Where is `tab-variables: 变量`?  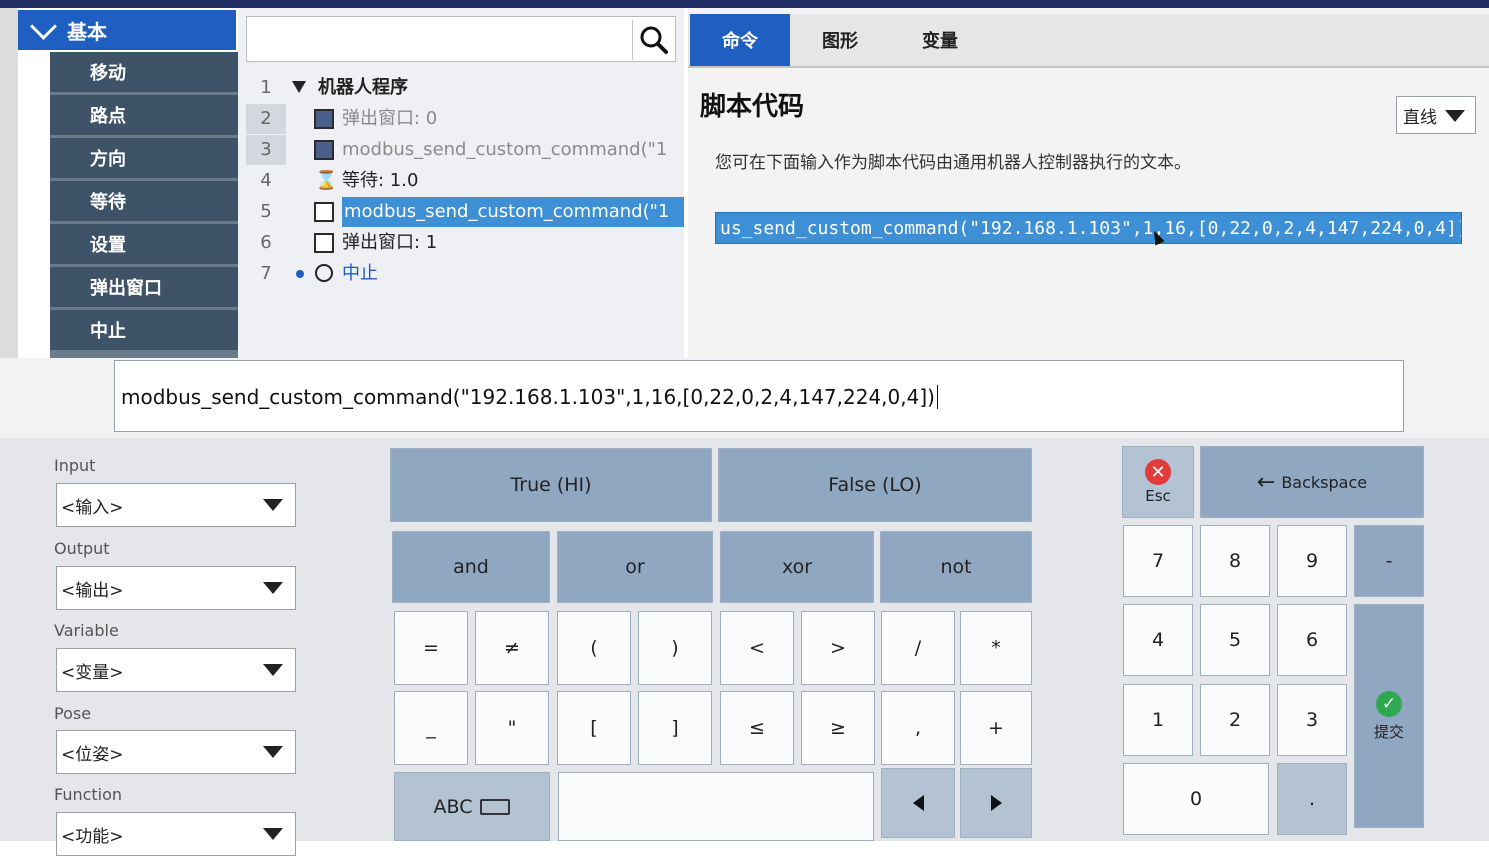
tab-variables: 变量 is located at coordinates (940, 40).